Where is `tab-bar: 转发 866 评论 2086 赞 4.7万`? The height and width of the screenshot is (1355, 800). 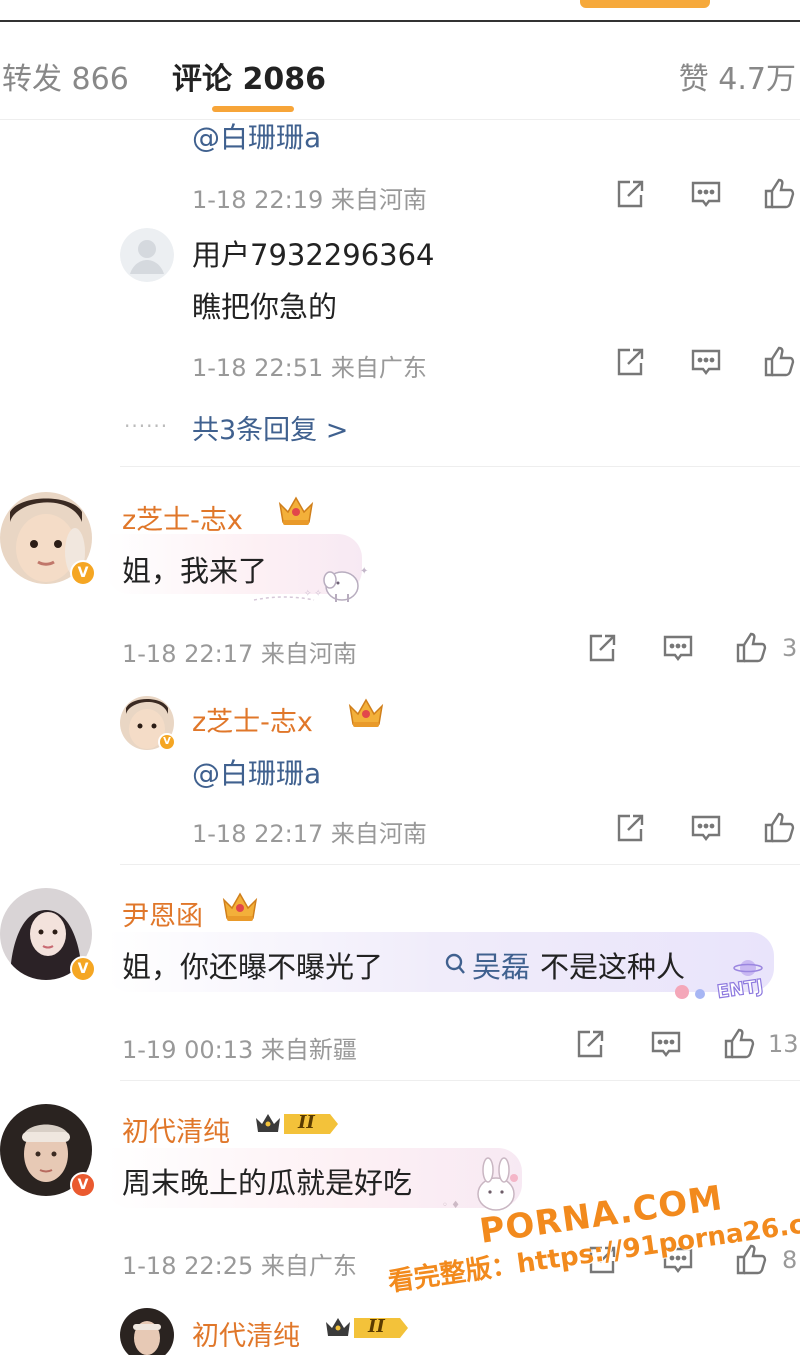 tab-bar: 转发 866 评论 2086 赞 4.7万 is located at coordinates (400, 71).